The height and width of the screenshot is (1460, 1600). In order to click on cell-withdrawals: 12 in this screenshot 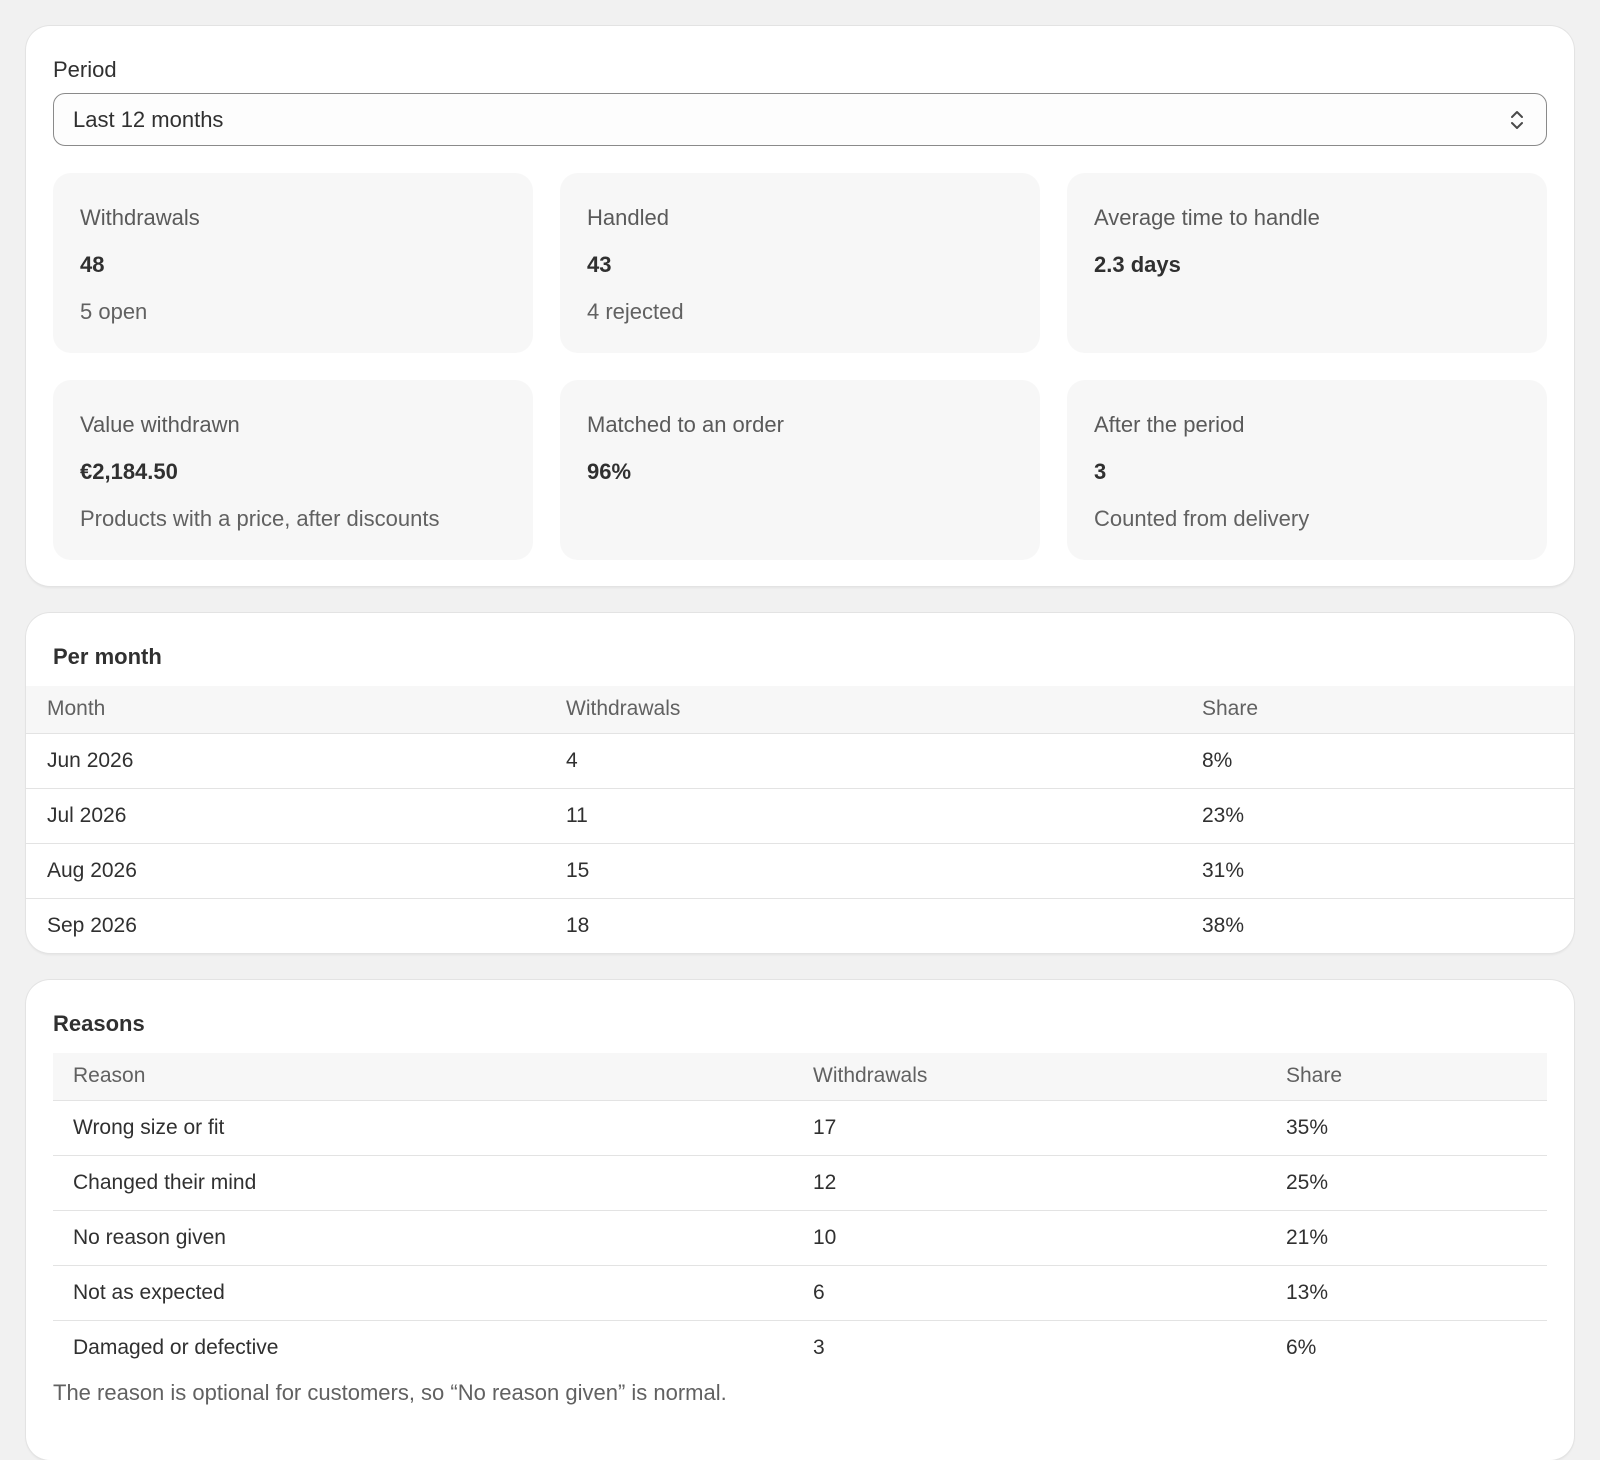, I will do `click(1049, 1183)`.